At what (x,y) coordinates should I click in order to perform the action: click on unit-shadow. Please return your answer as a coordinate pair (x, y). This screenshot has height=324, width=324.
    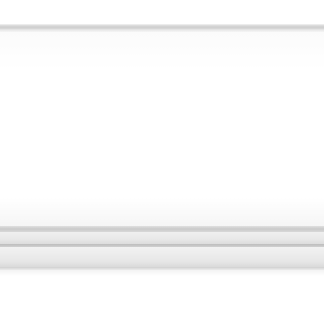
    Looking at the image, I should click on (162, 273).